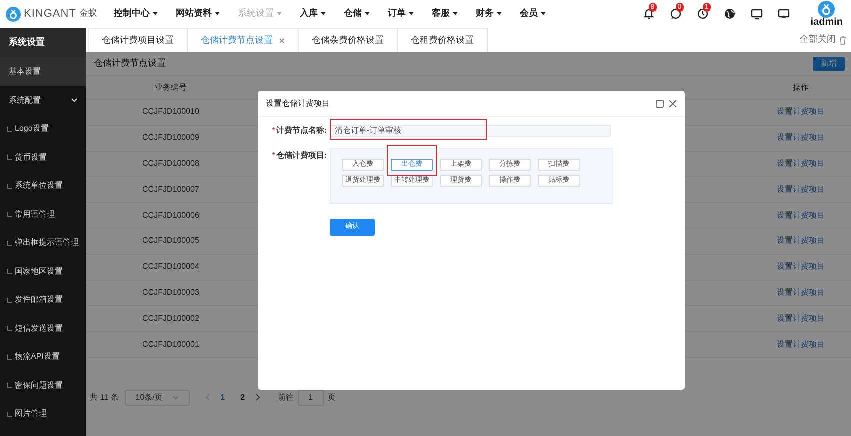 The height and width of the screenshot is (436, 851). I want to click on sidebar-item: 弹出框提示语管理, so click(47, 243).